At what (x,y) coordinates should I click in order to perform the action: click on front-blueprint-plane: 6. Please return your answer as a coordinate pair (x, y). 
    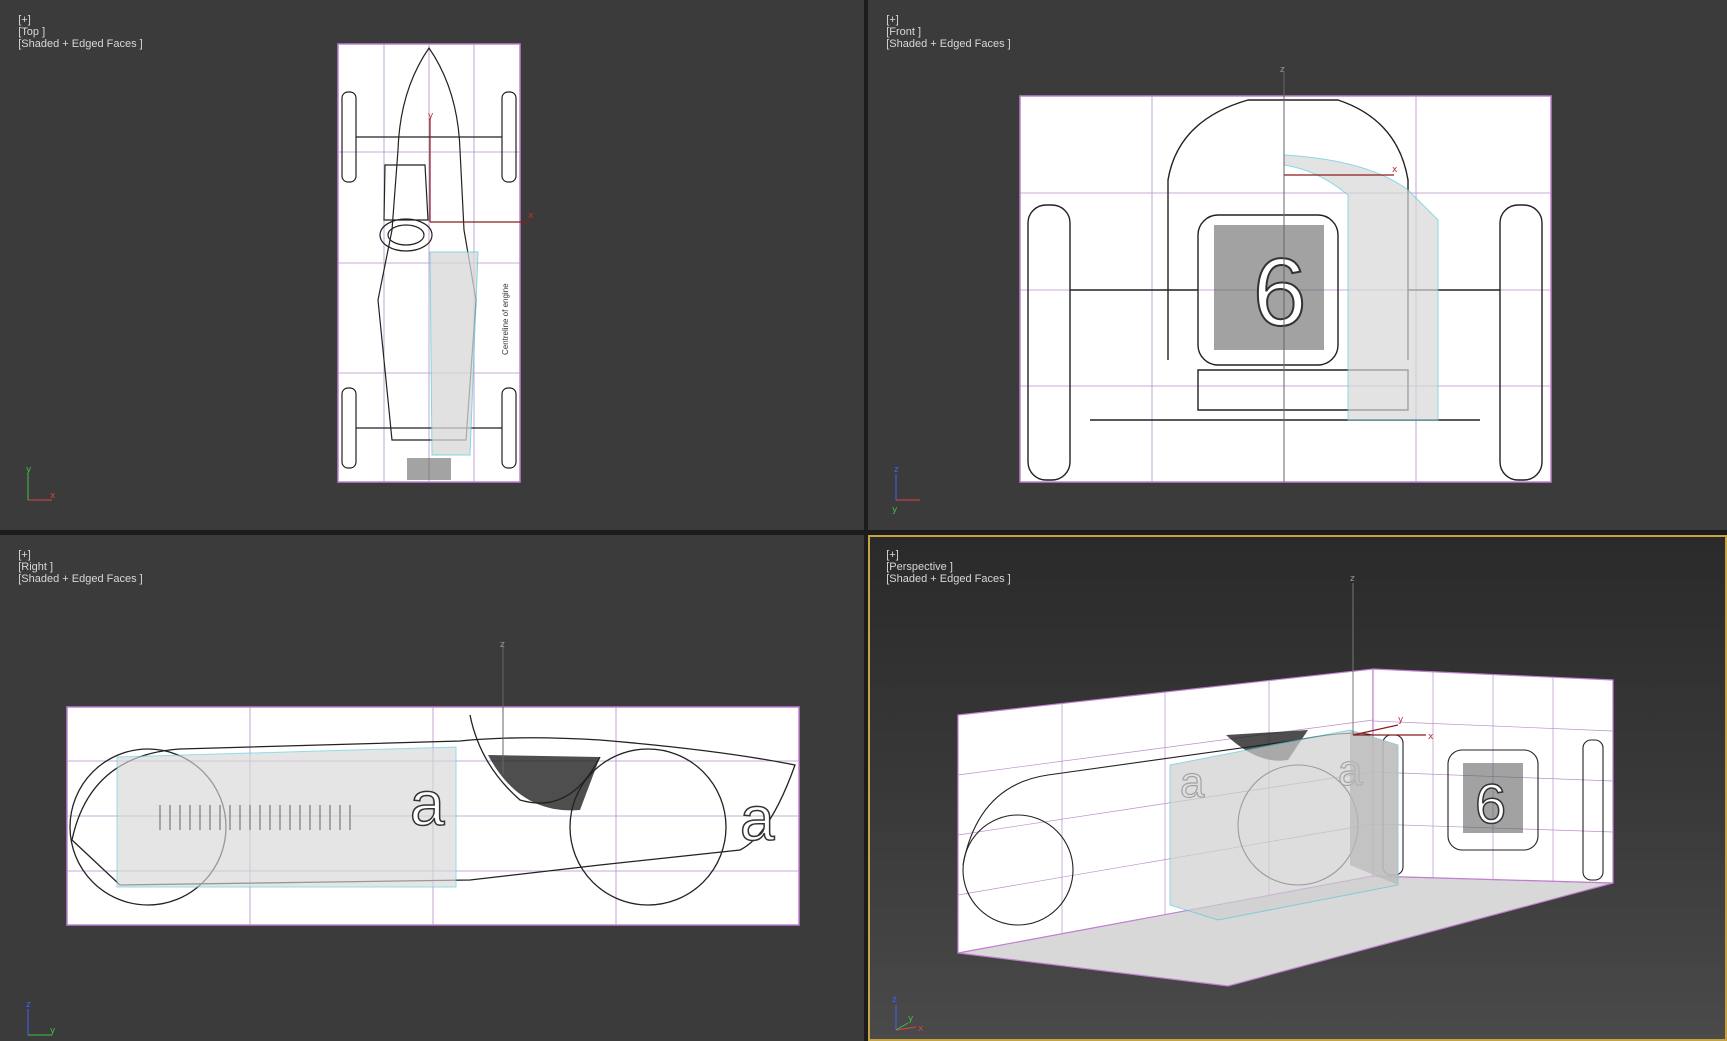
    Looking at the image, I should click on (1285, 289).